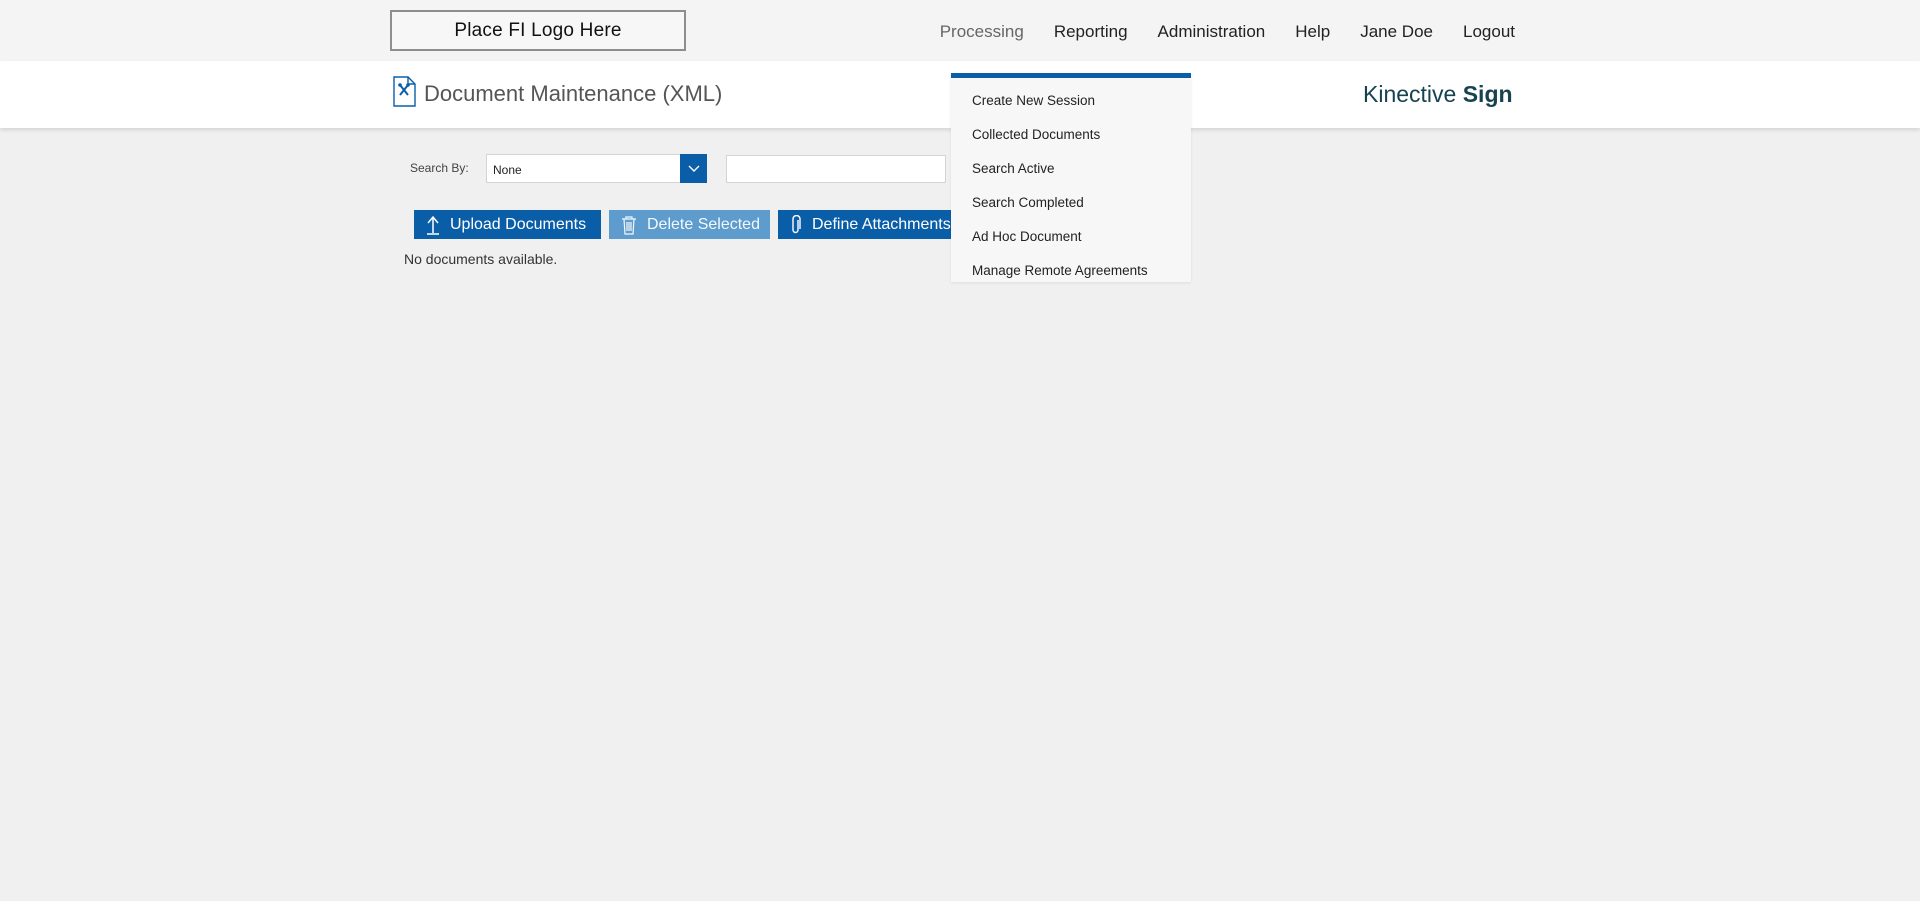  Describe the element at coordinates (1091, 32) in the screenshot. I see `nav-reporting: Reporting` at that location.